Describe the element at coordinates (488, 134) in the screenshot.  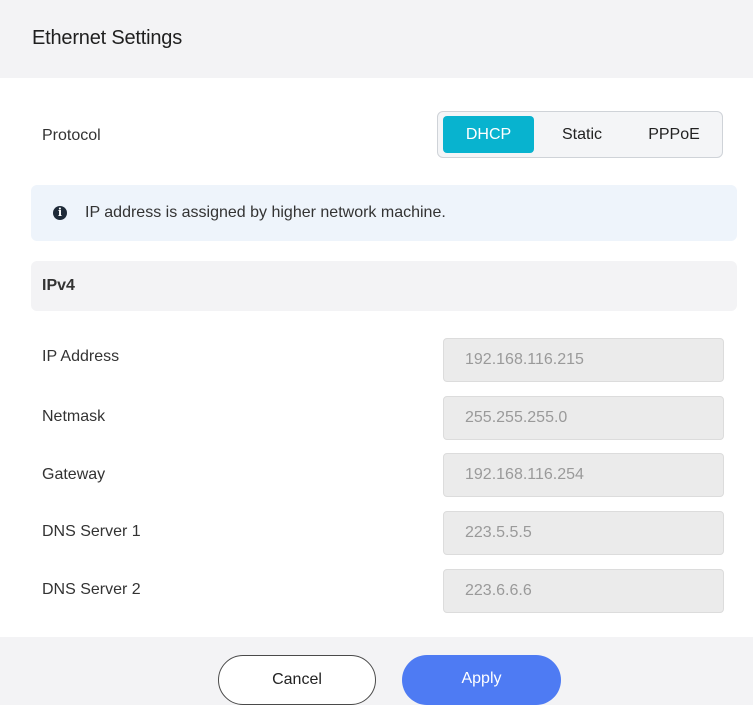
I see `protocol-option-dhcp: DHCP` at that location.